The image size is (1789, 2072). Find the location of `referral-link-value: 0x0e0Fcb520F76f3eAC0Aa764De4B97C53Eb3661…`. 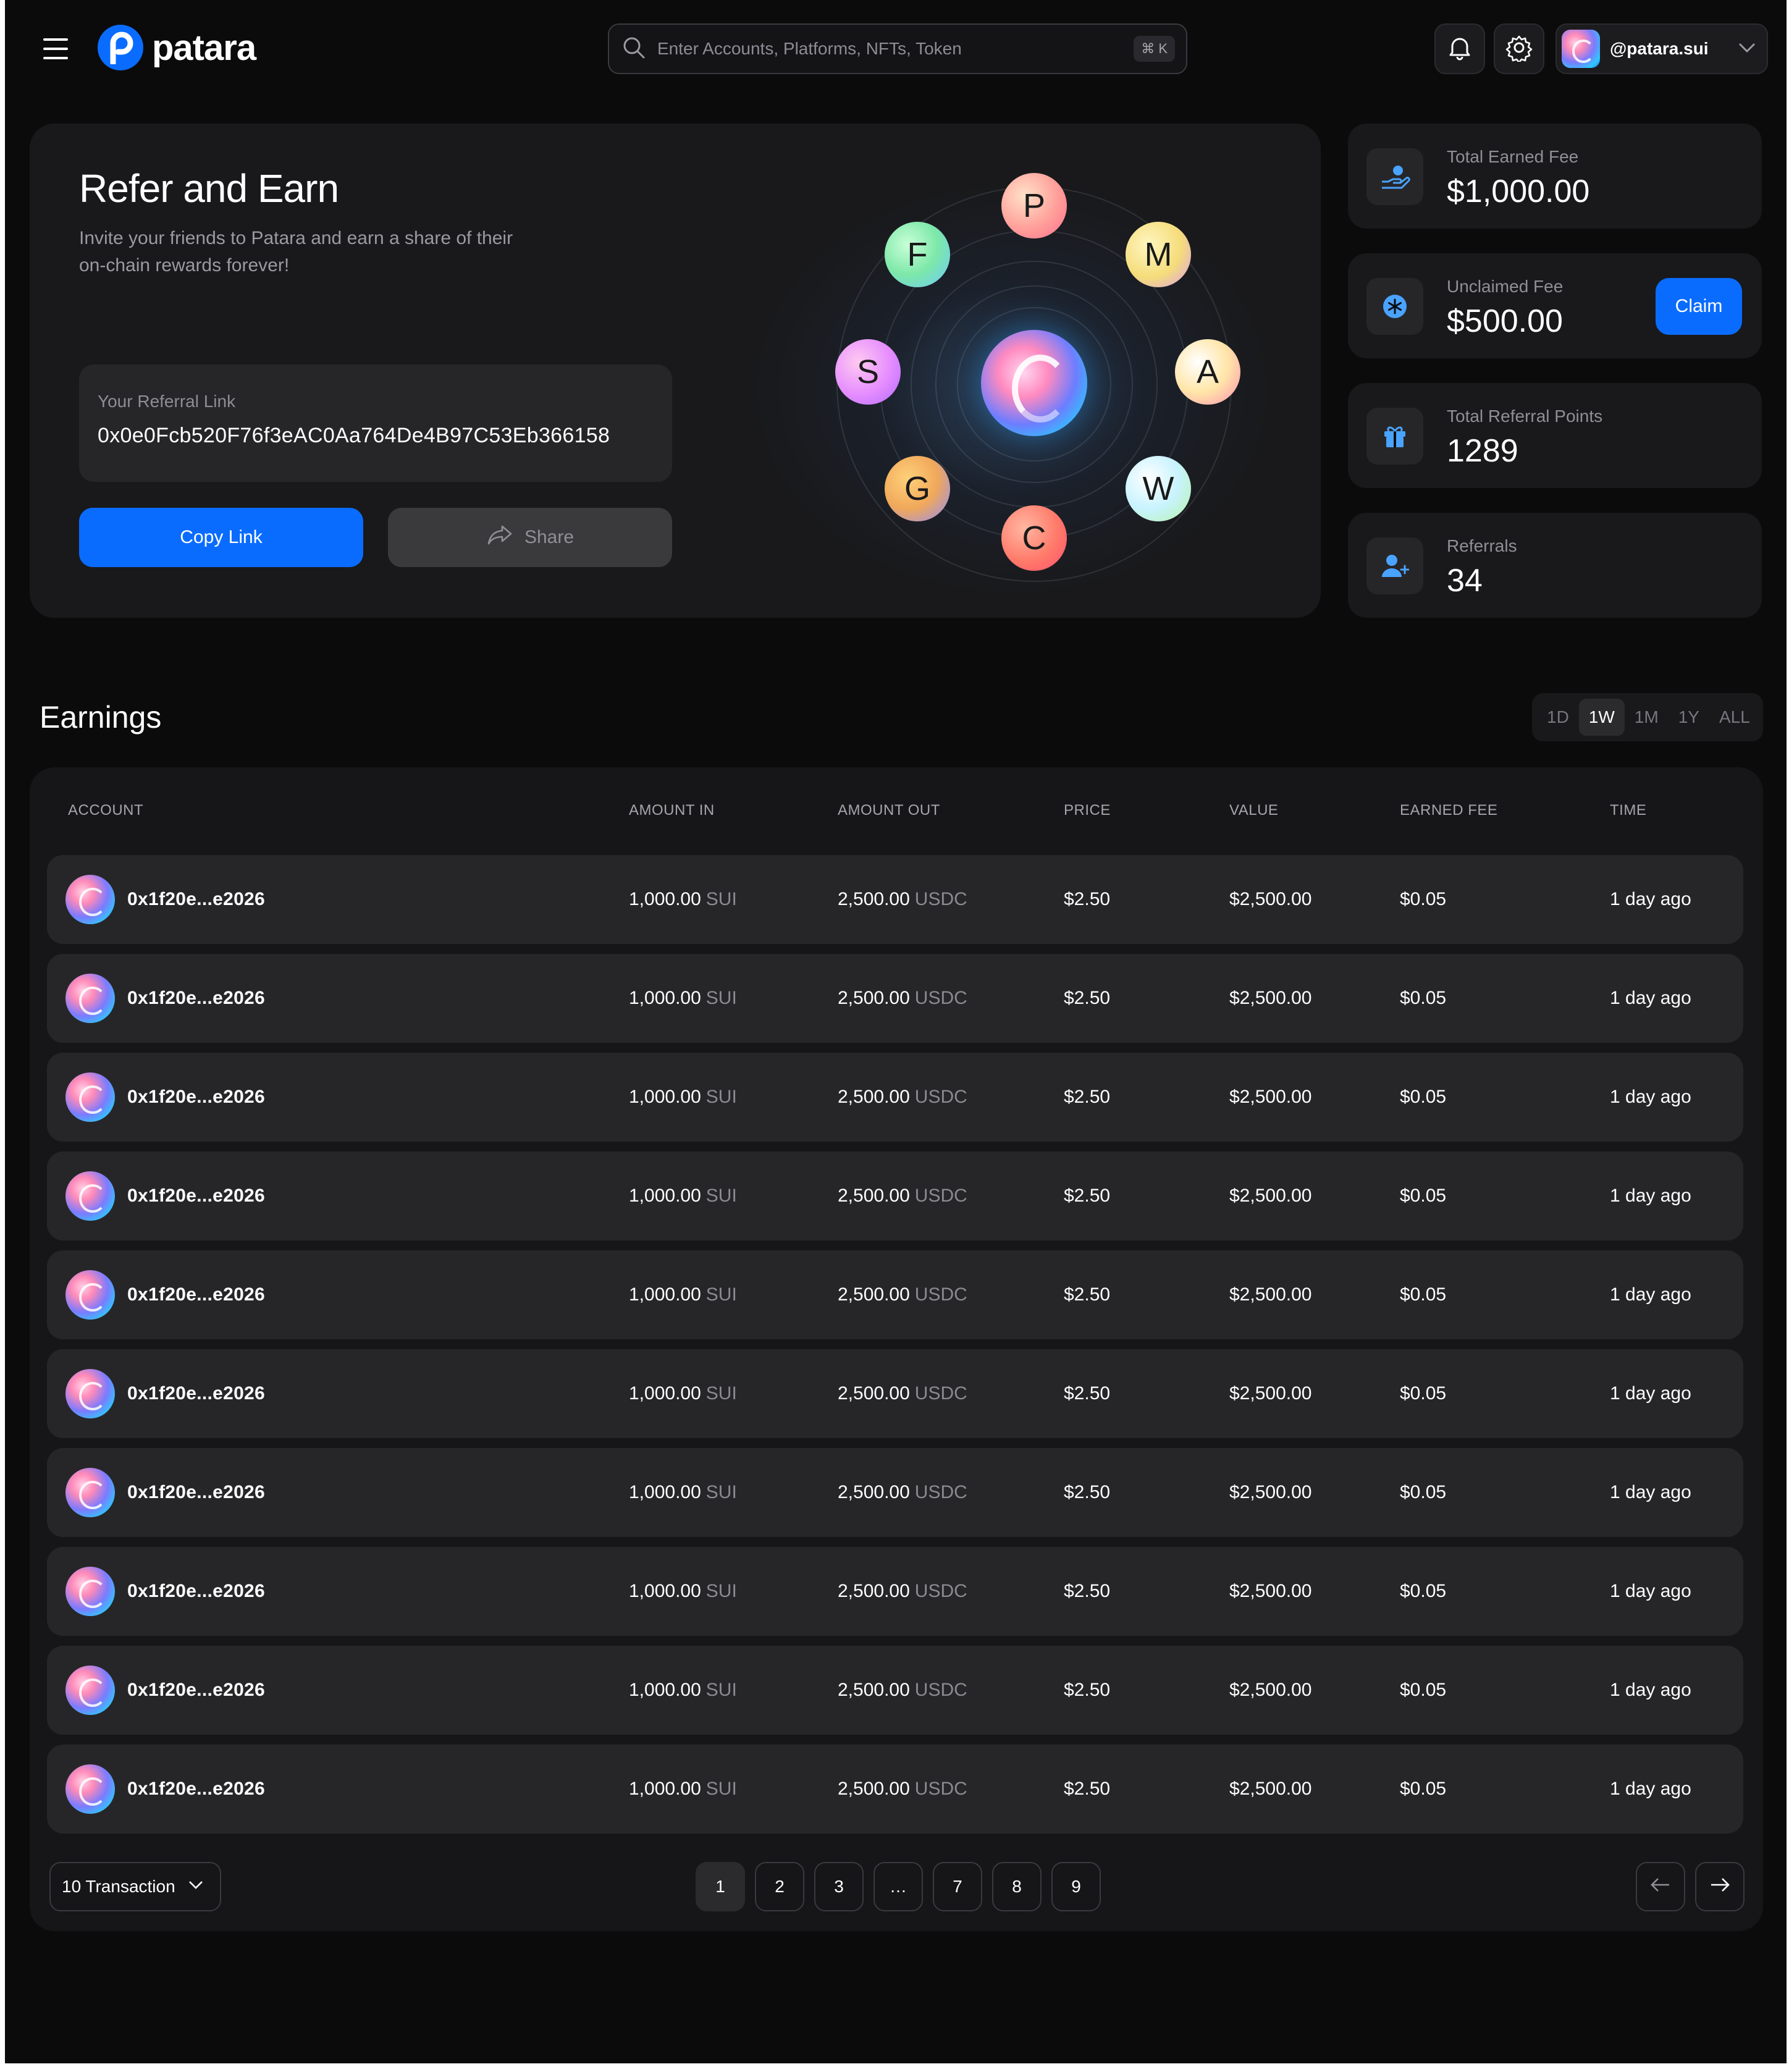

referral-link-value: 0x0e0Fcb520F76f3eAC0Aa764De4B97C53Eb3661… is located at coordinates (376, 436).